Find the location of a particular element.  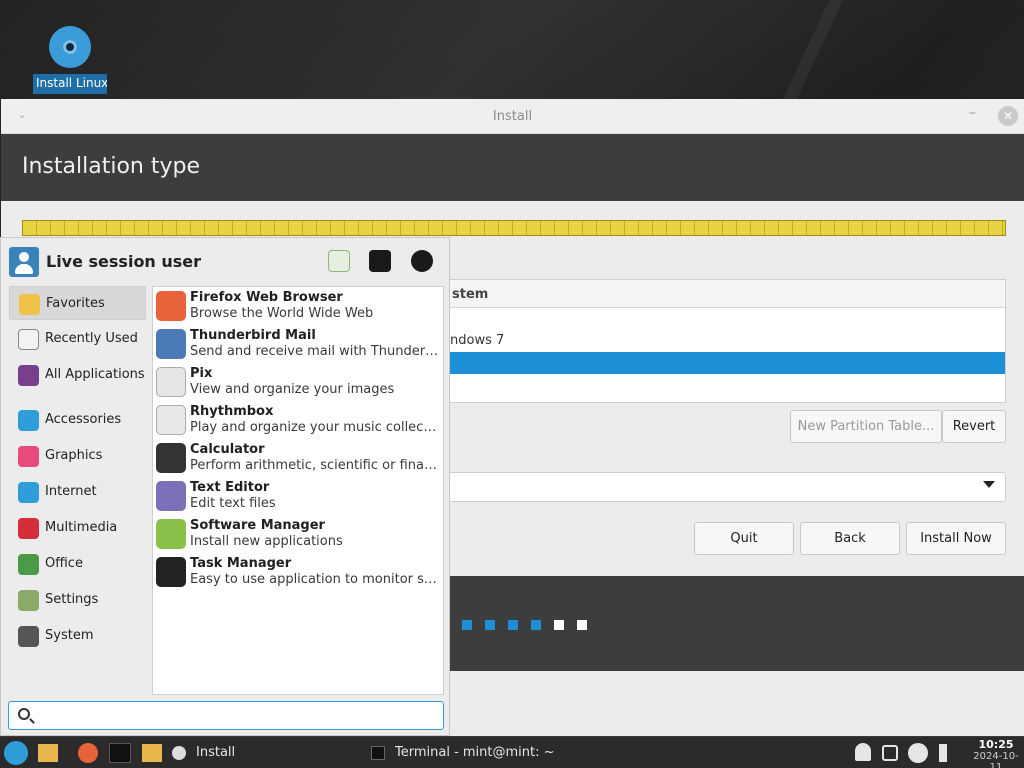

page-title: Installation type is located at coordinates (111, 166).